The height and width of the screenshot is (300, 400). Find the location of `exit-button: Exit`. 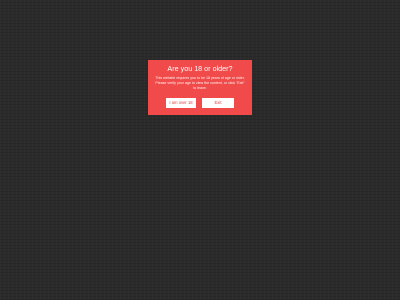

exit-button: Exit is located at coordinates (218, 103).